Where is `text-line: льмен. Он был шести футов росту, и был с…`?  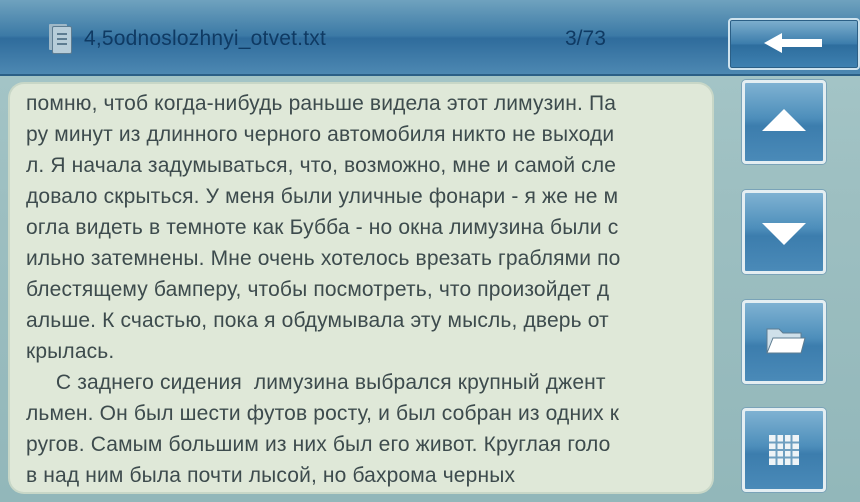 text-line: льмен. Он был шести футов росту, и был с… is located at coordinates (323, 413).